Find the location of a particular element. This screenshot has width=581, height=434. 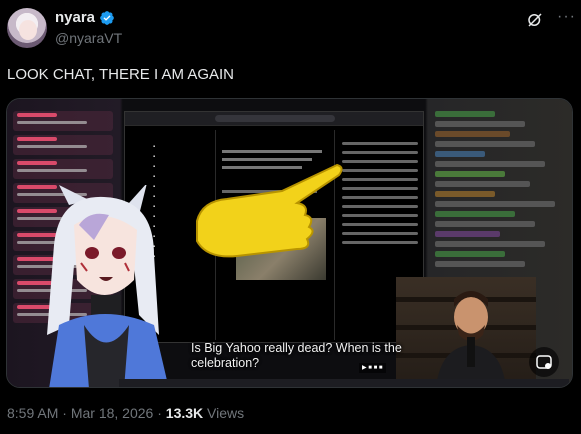

display-name: nyara is located at coordinates (75, 17).